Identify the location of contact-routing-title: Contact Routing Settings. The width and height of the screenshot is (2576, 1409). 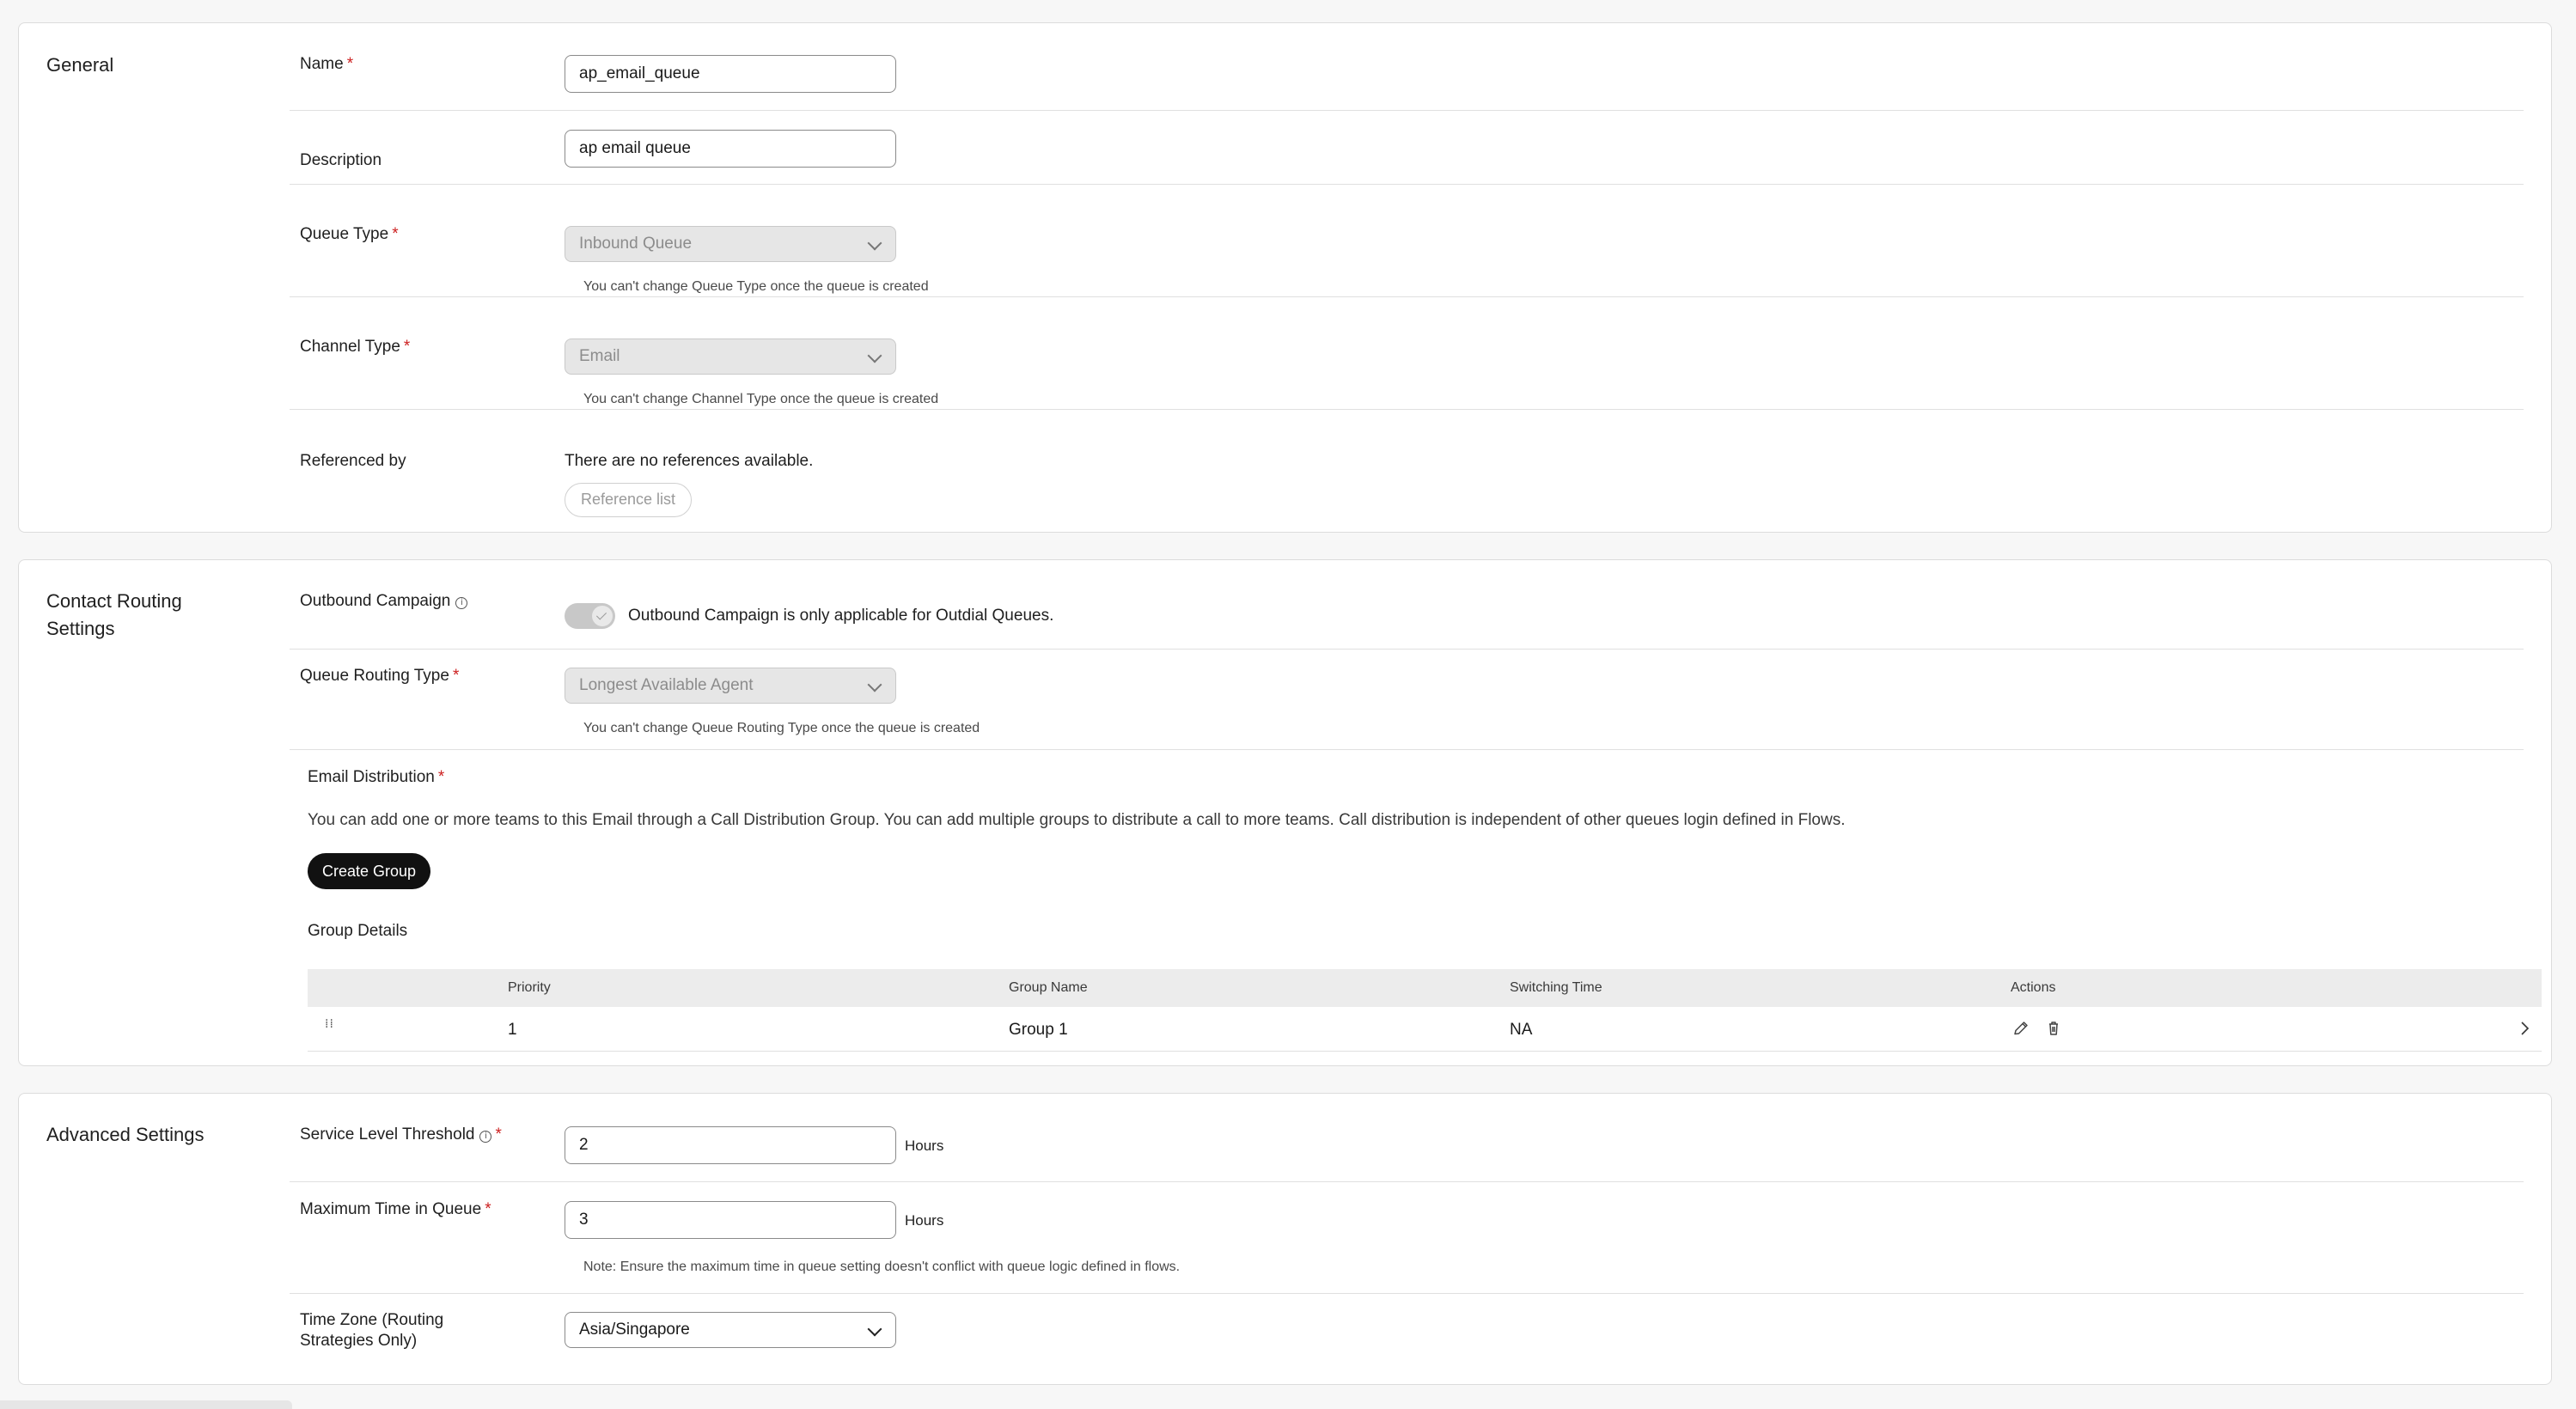
(114, 614).